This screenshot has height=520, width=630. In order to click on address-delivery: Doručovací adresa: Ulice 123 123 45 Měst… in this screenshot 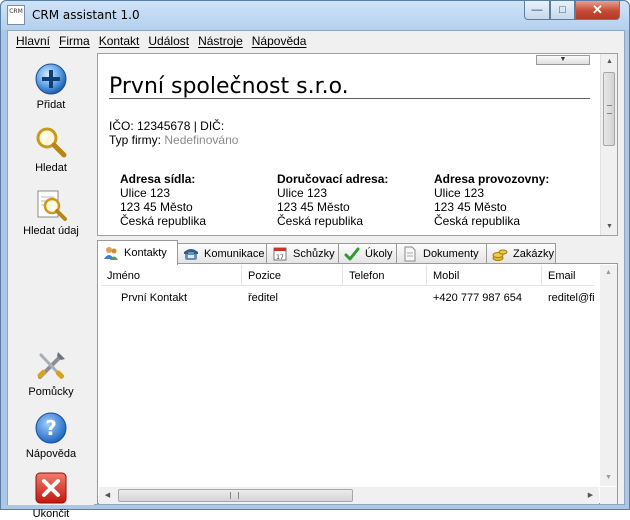, I will do `click(332, 200)`.